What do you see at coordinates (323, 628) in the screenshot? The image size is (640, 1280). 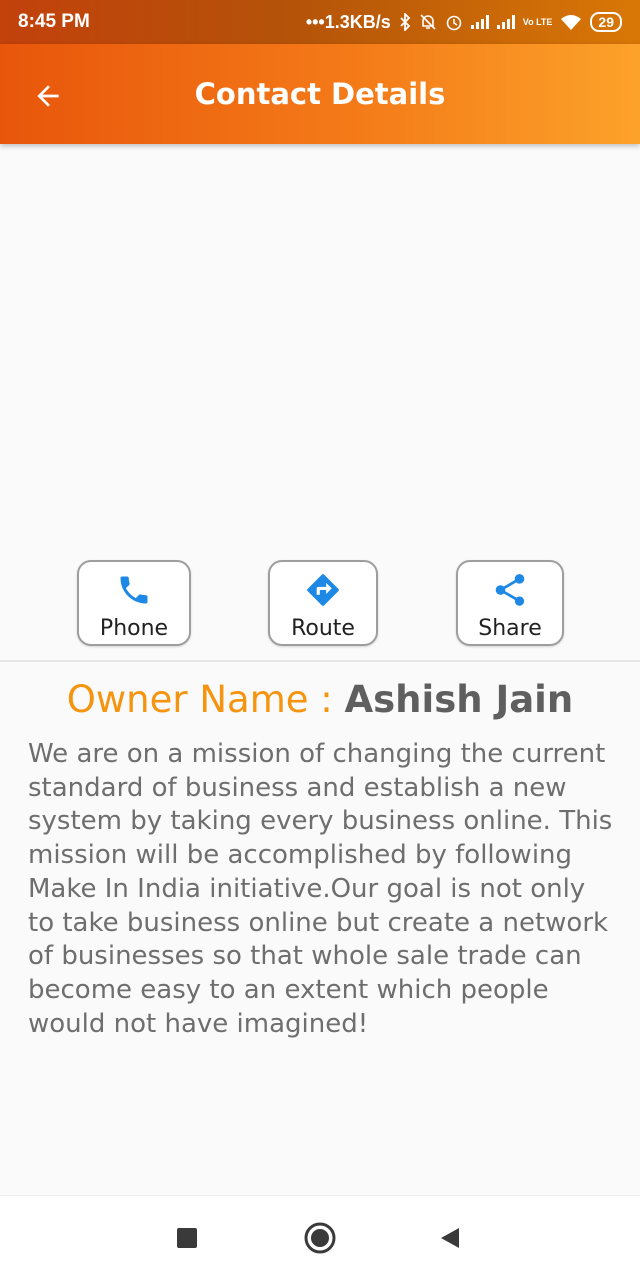 I see `route-button-label: Route` at bounding box center [323, 628].